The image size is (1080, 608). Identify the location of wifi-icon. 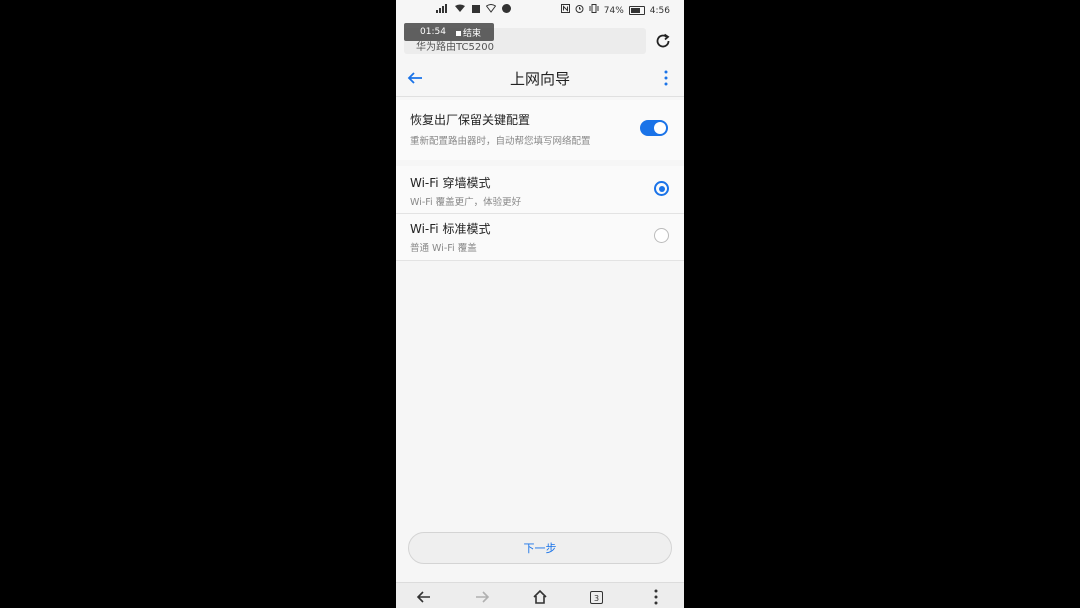
(460, 10).